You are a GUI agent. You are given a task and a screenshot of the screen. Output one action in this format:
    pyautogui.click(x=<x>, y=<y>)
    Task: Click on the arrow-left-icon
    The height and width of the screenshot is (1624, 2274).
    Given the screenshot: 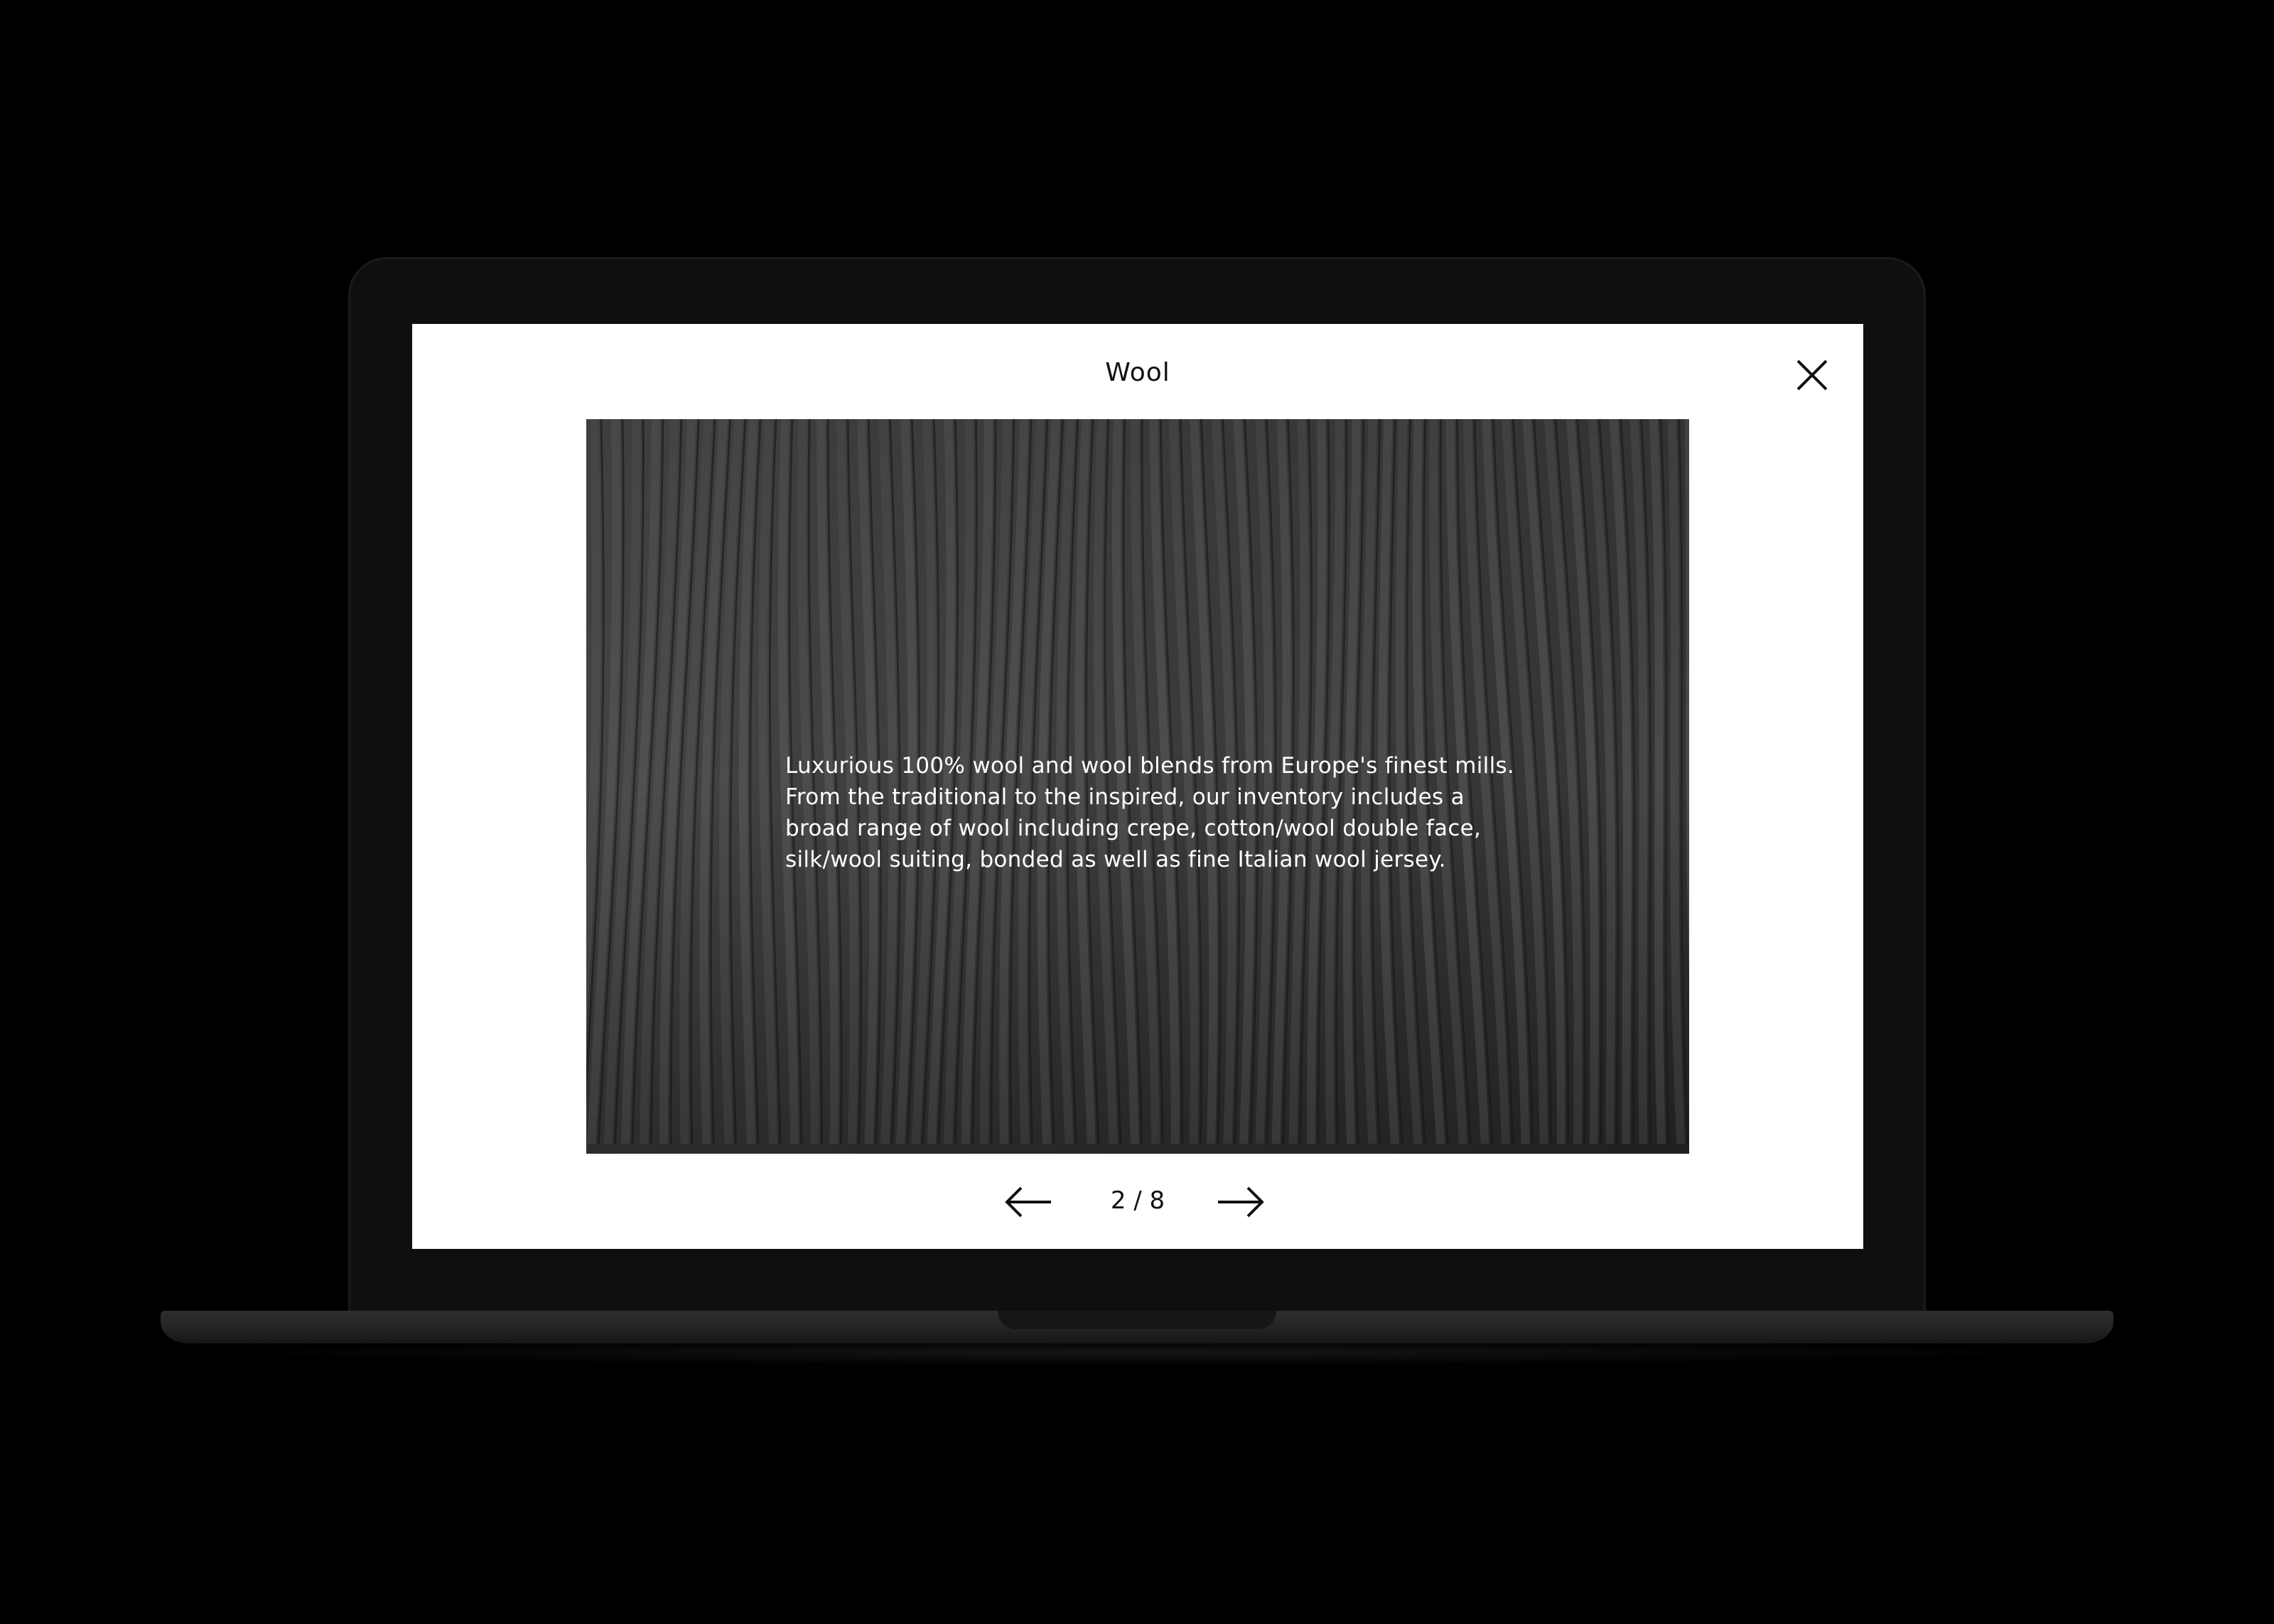 What is the action you would take?
    pyautogui.click(x=1028, y=1202)
    